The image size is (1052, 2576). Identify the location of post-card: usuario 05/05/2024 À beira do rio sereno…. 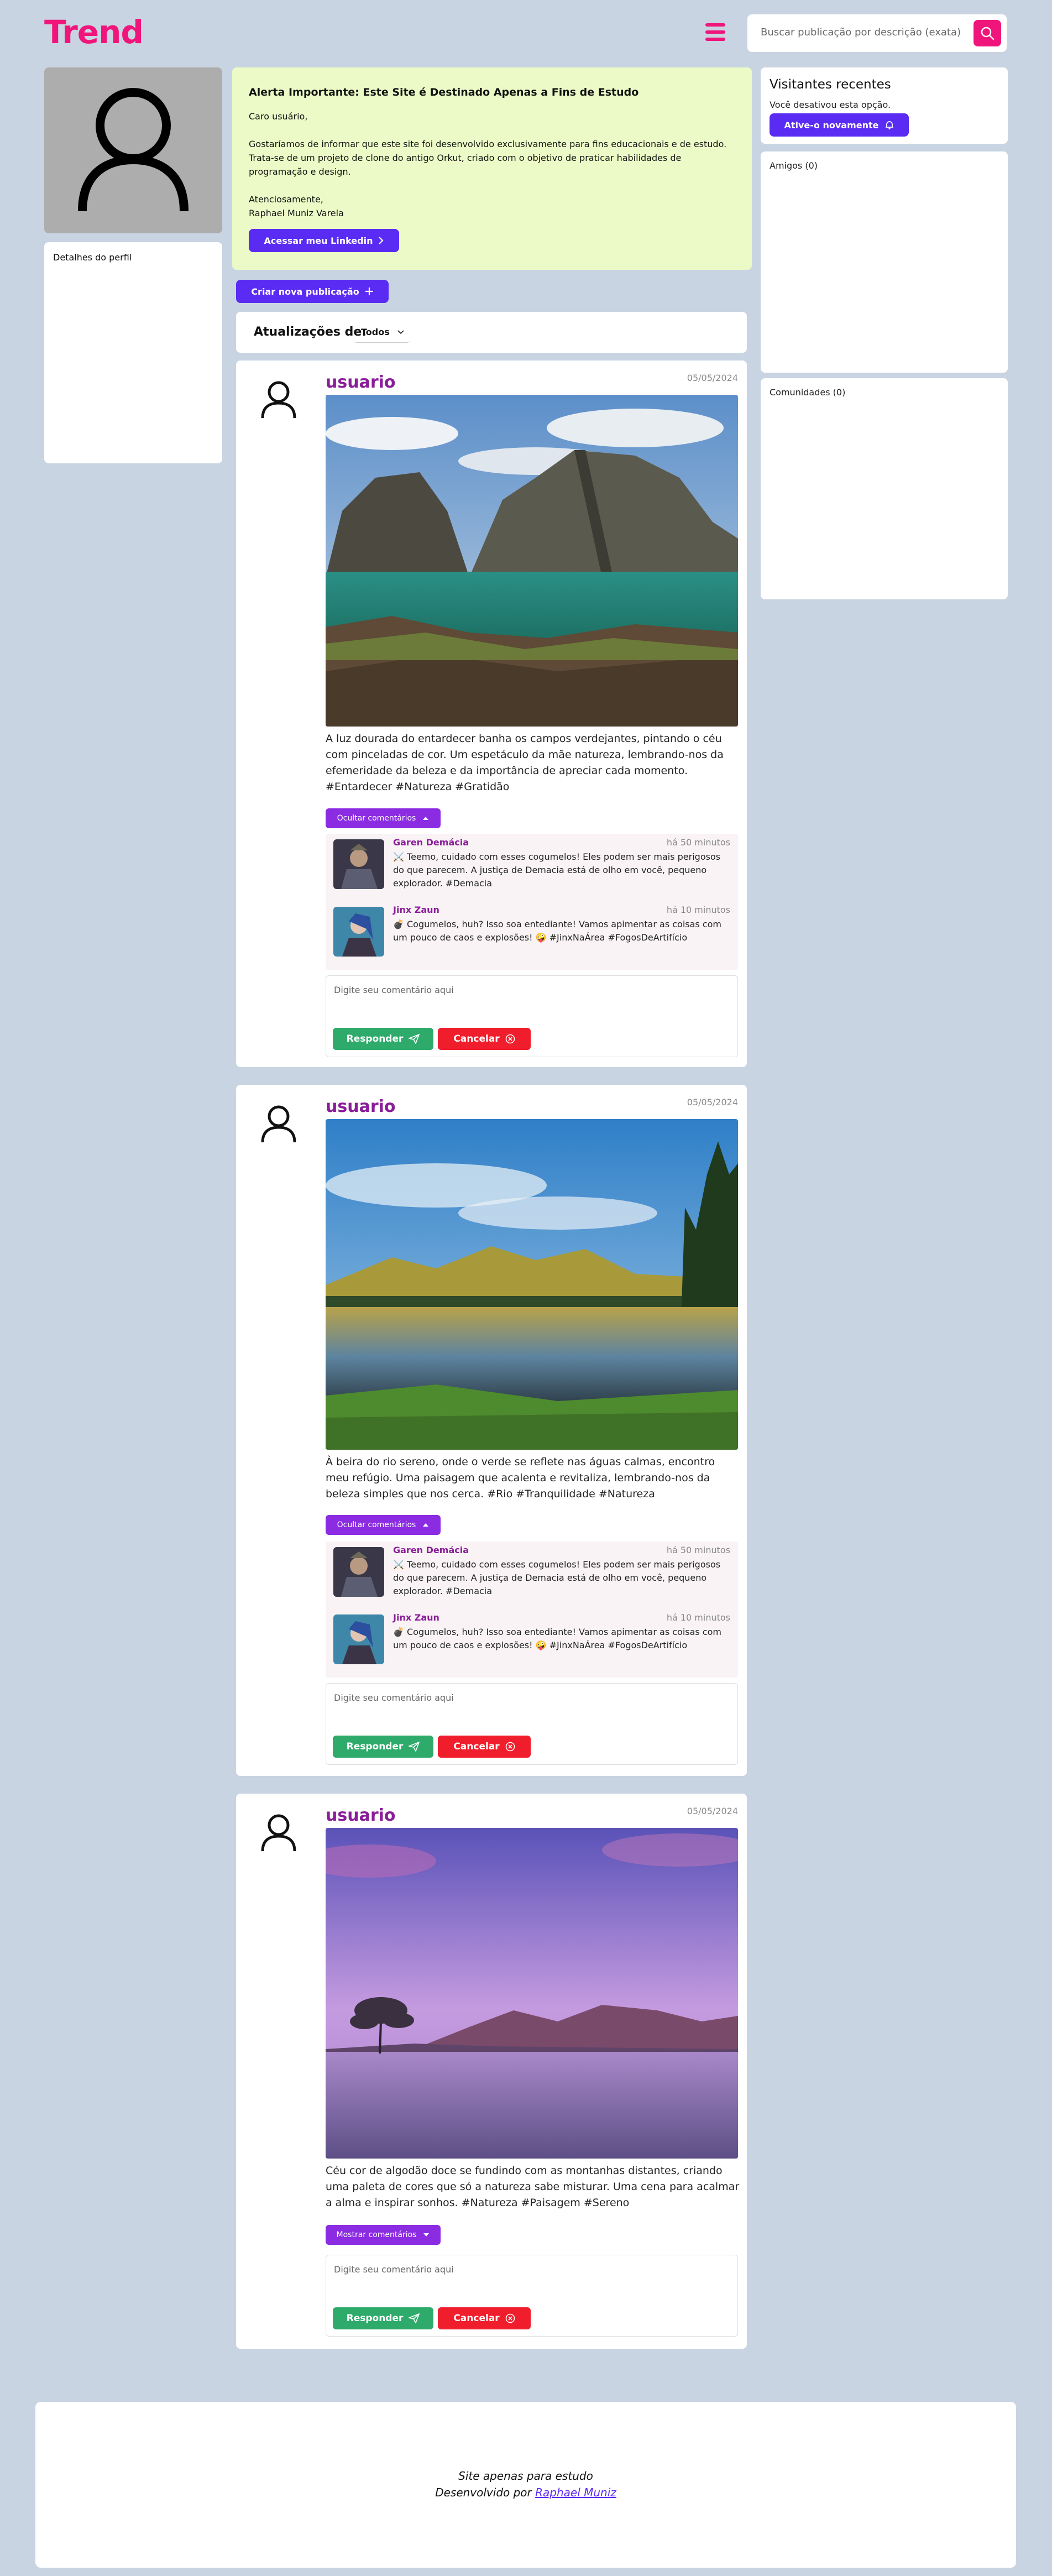
(491, 1430).